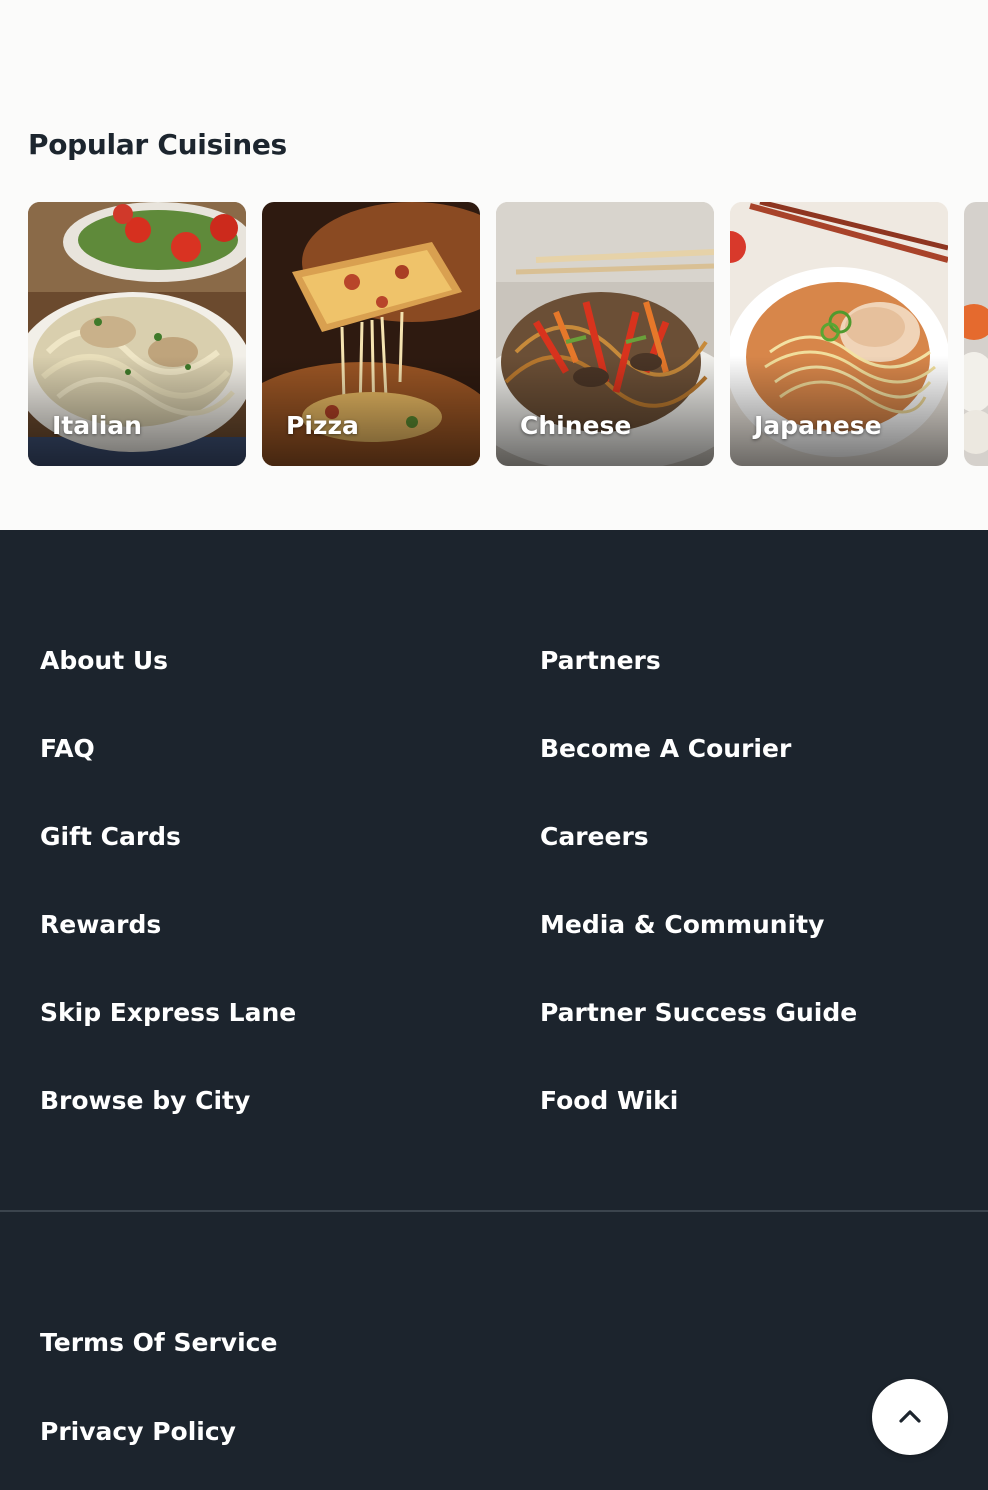 Image resolution: width=988 pixels, height=1490 pixels. Describe the element at coordinates (665, 748) in the screenshot. I see `footer-link-become-a-courier: Become A Courier` at that location.